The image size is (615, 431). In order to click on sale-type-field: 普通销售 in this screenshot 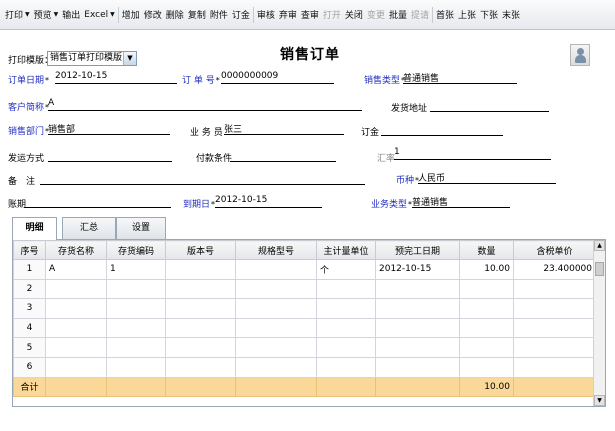, I will do `click(460, 78)`.